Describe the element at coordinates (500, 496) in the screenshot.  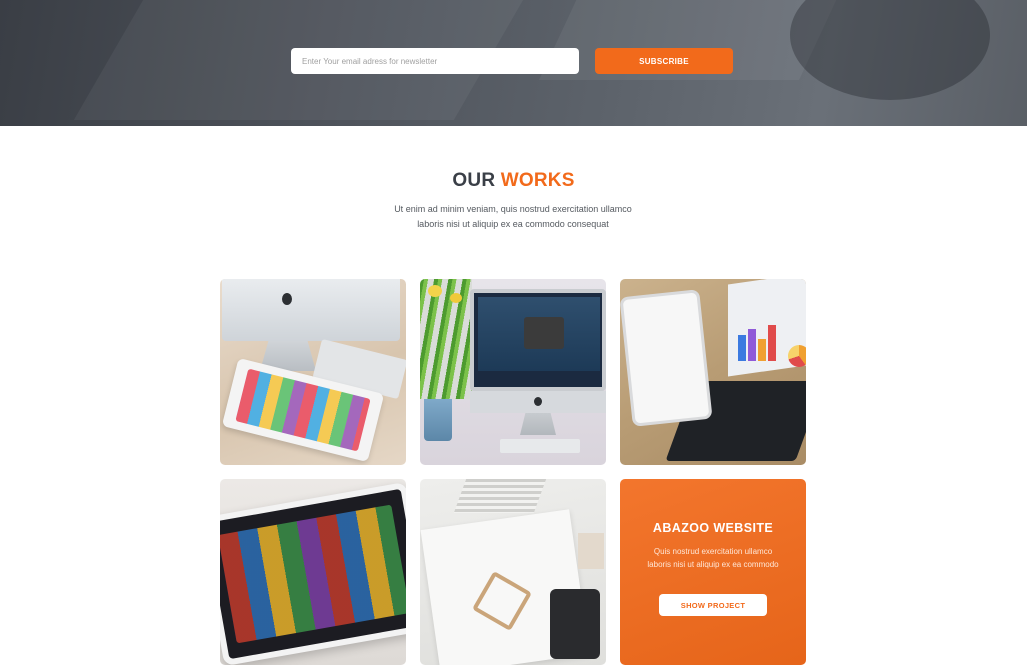
I see `paper-stack` at that location.